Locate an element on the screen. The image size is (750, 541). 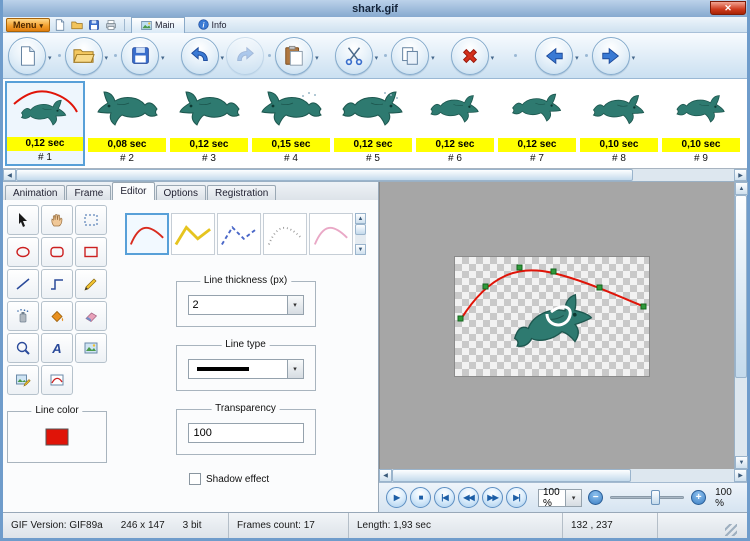
pan-tool is located at coordinates (57, 220).